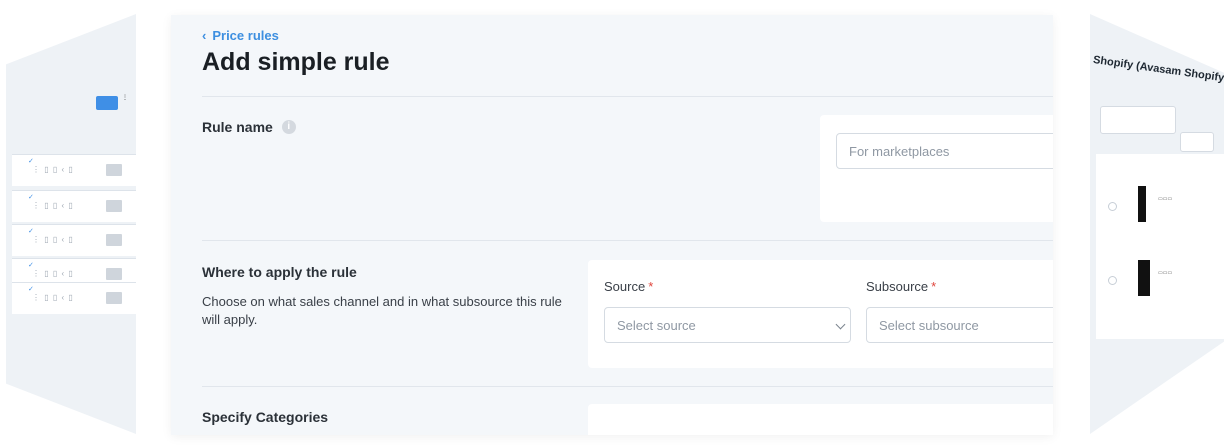 Image resolution: width=1224 pixels, height=448 pixels. Describe the element at coordinates (204, 35) in the screenshot. I see `chevron-left-icon: ‹` at that location.